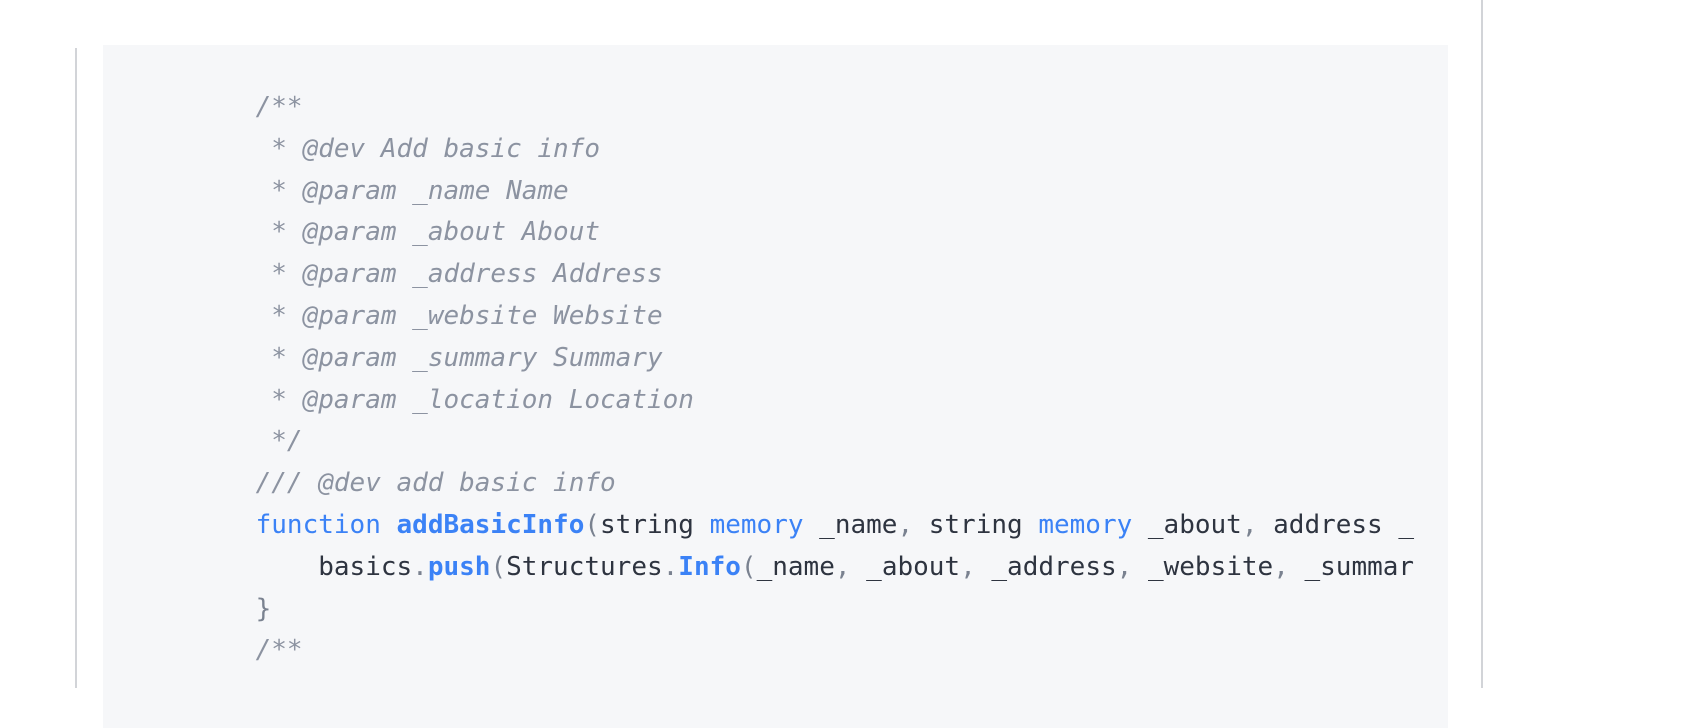 This screenshot has width=1694, height=728. What do you see at coordinates (467, 274) in the screenshot?
I see `code-token-cmt: * @param _address Address` at bounding box center [467, 274].